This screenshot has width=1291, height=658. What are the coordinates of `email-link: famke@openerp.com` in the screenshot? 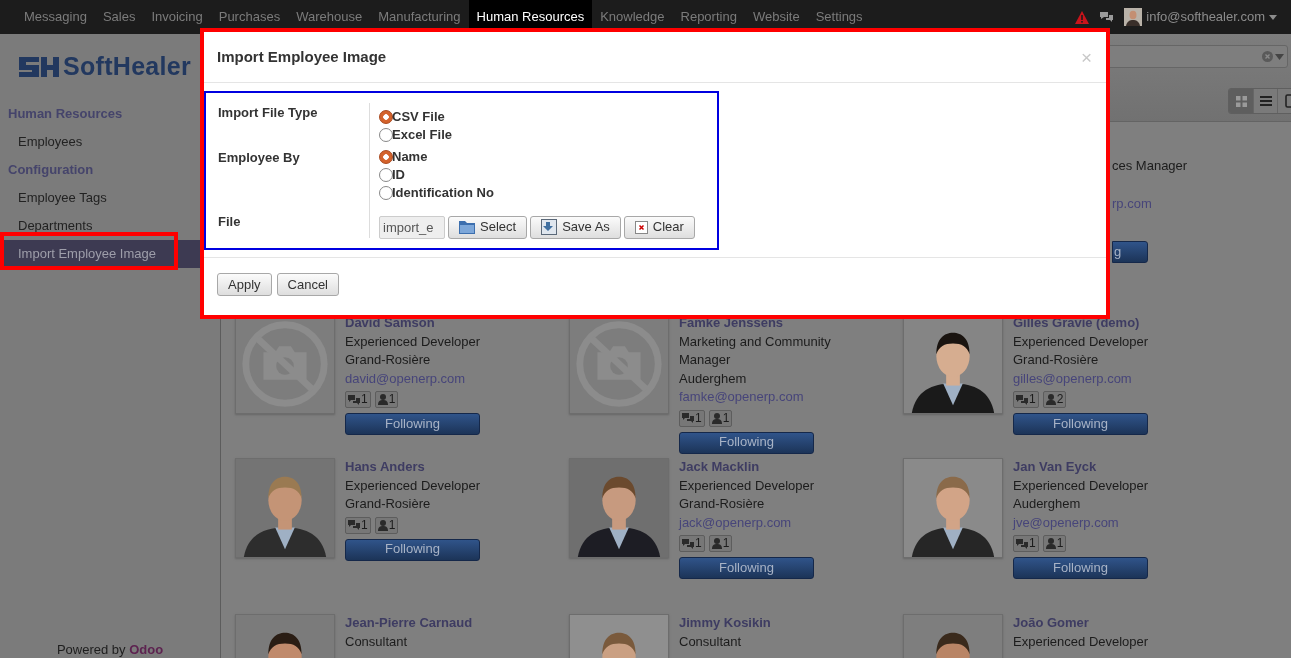 It's located at (779, 397).